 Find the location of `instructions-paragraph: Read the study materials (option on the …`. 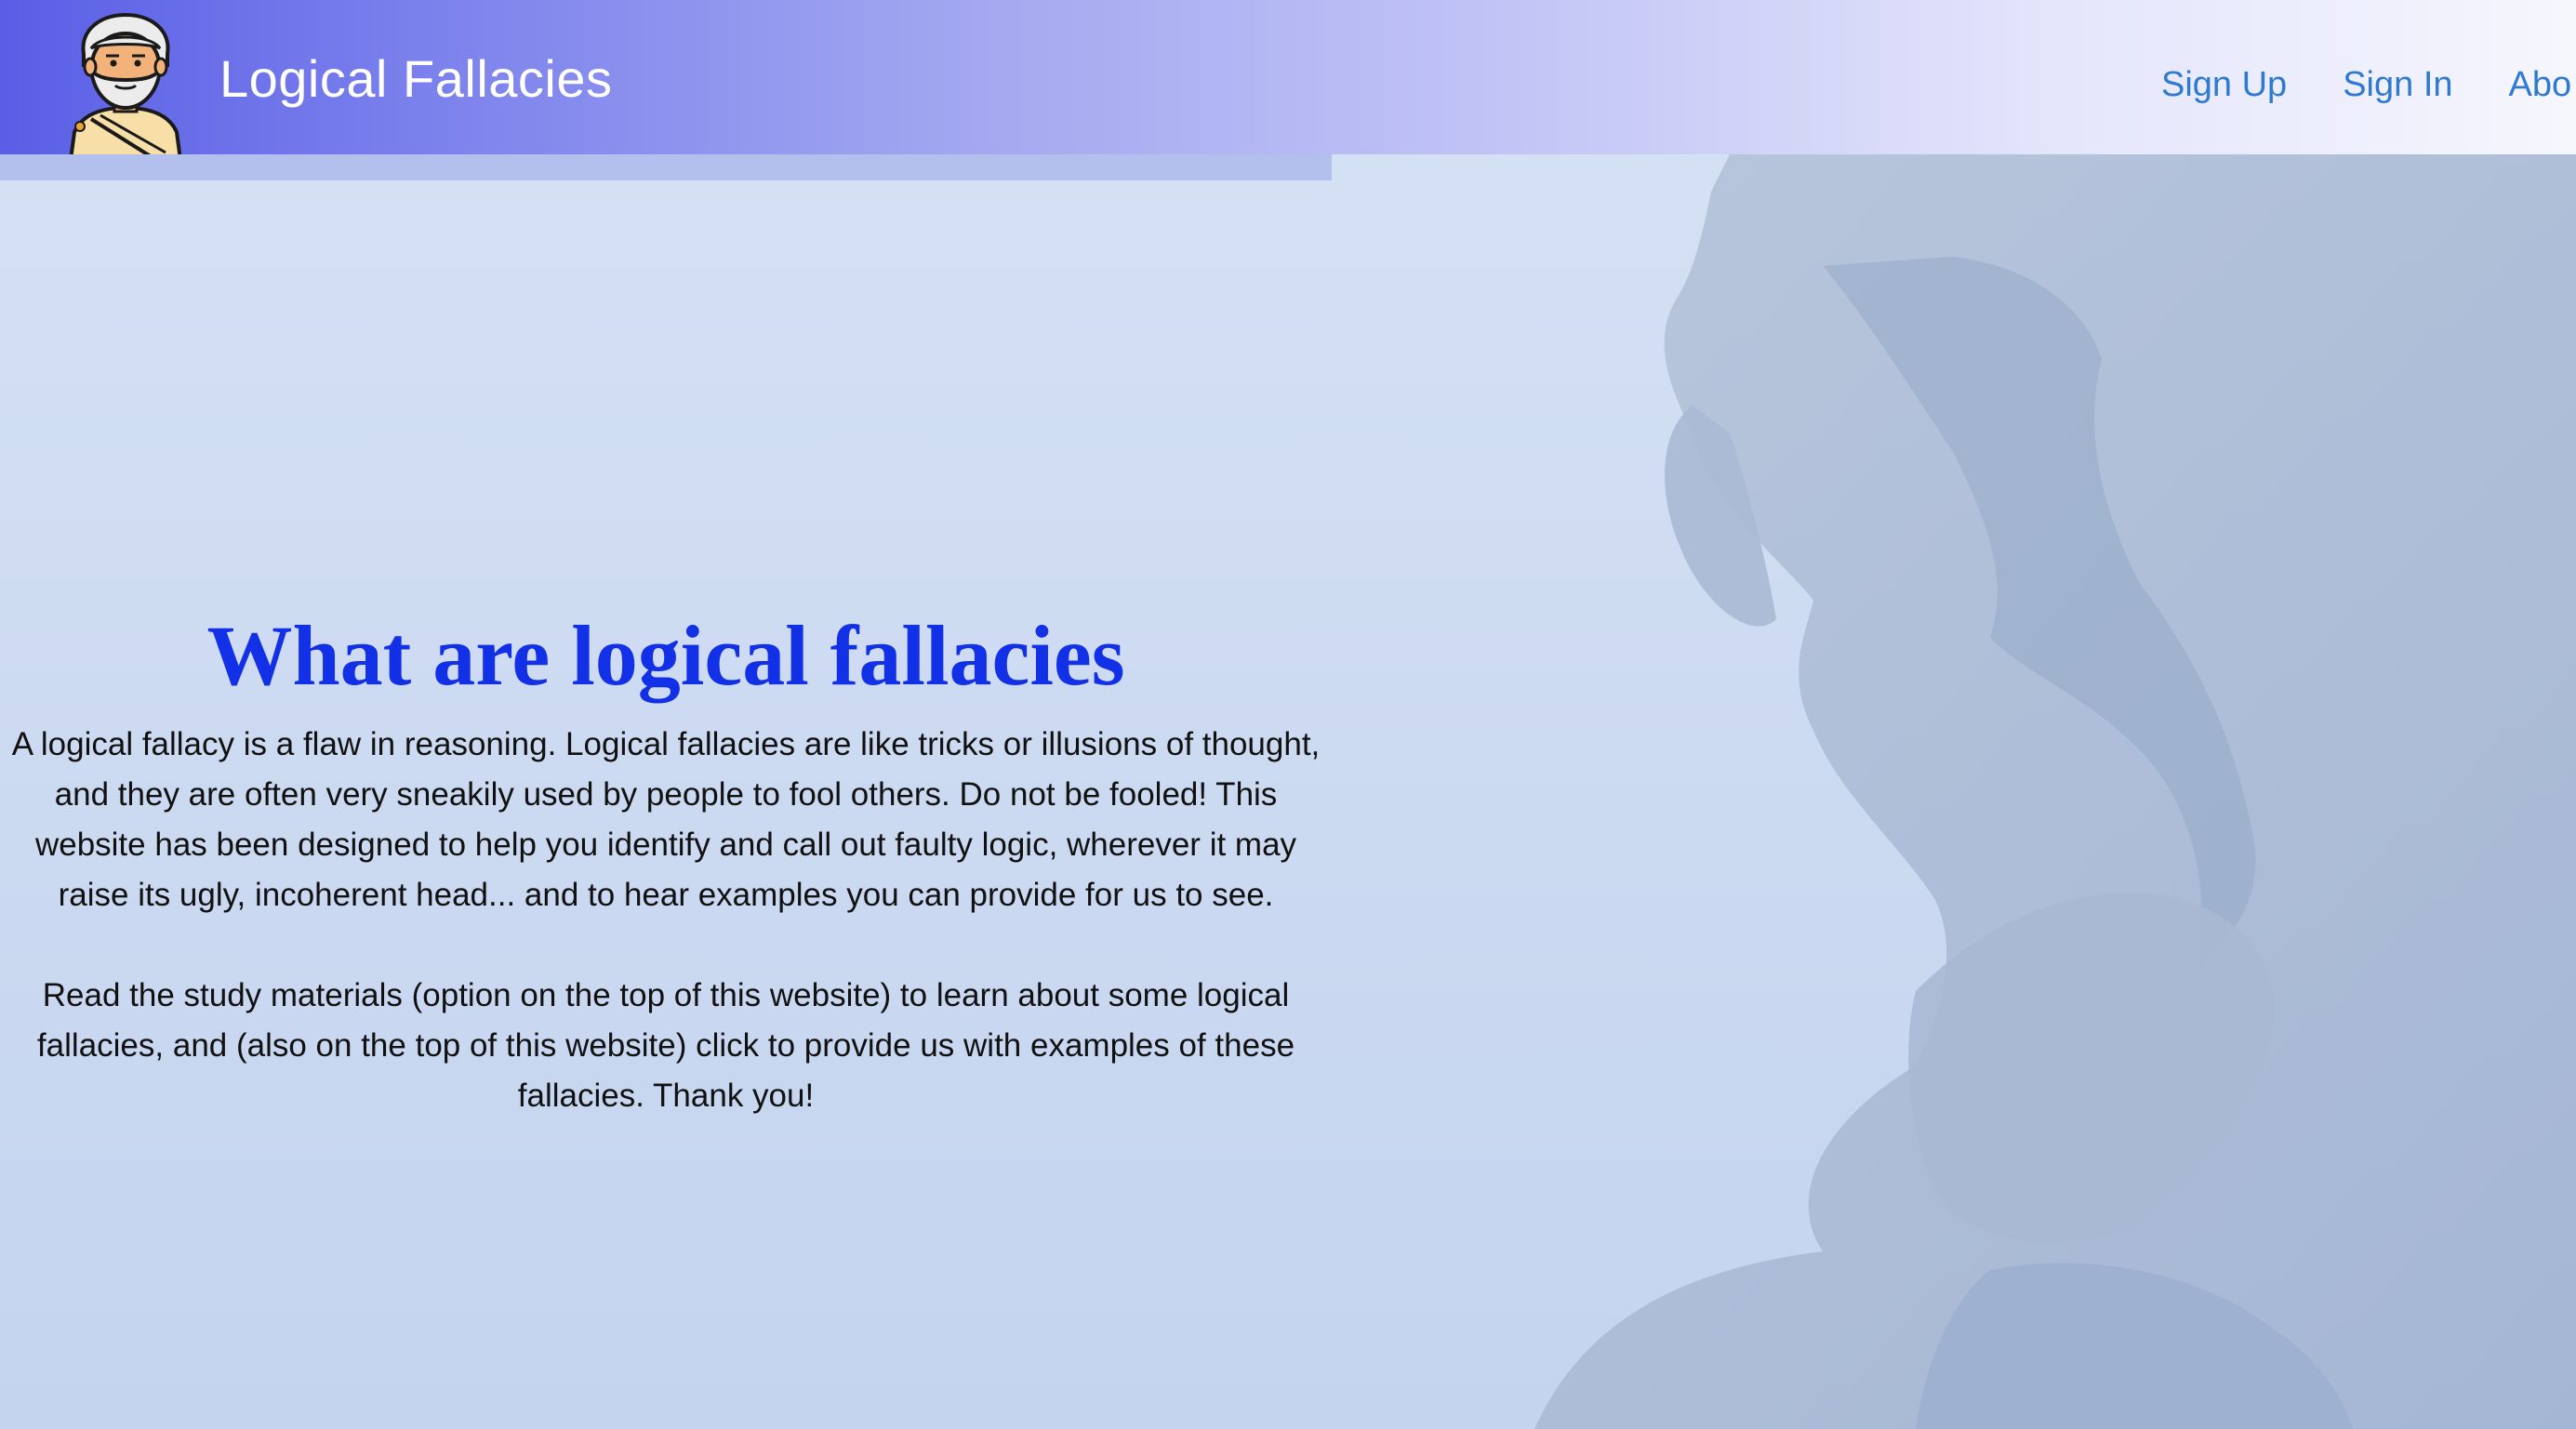

instructions-paragraph: Read the study materials (option on the … is located at coordinates (665, 1046).